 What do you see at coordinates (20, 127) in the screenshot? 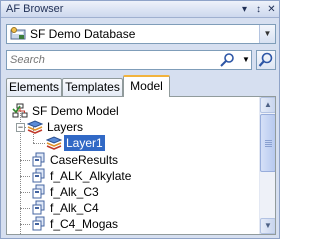
I see `collapse-icon: −` at bounding box center [20, 127].